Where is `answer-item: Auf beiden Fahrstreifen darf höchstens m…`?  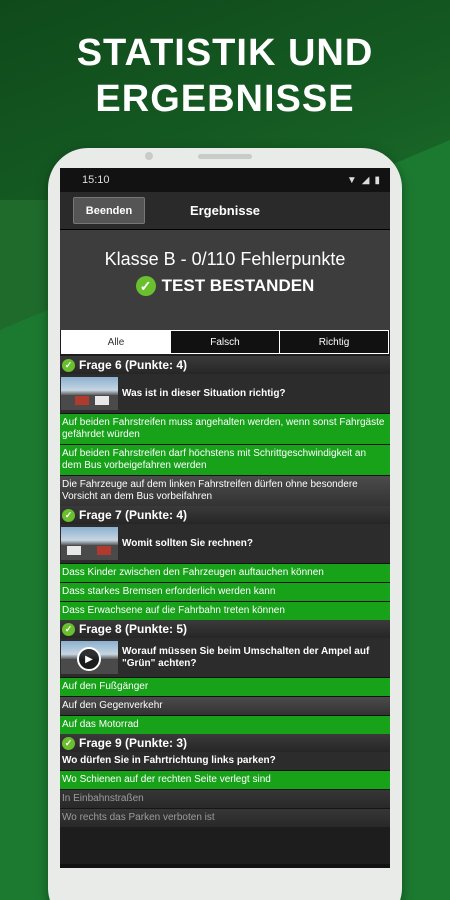 answer-item: Auf beiden Fahrstreifen darf höchstens m… is located at coordinates (225, 459).